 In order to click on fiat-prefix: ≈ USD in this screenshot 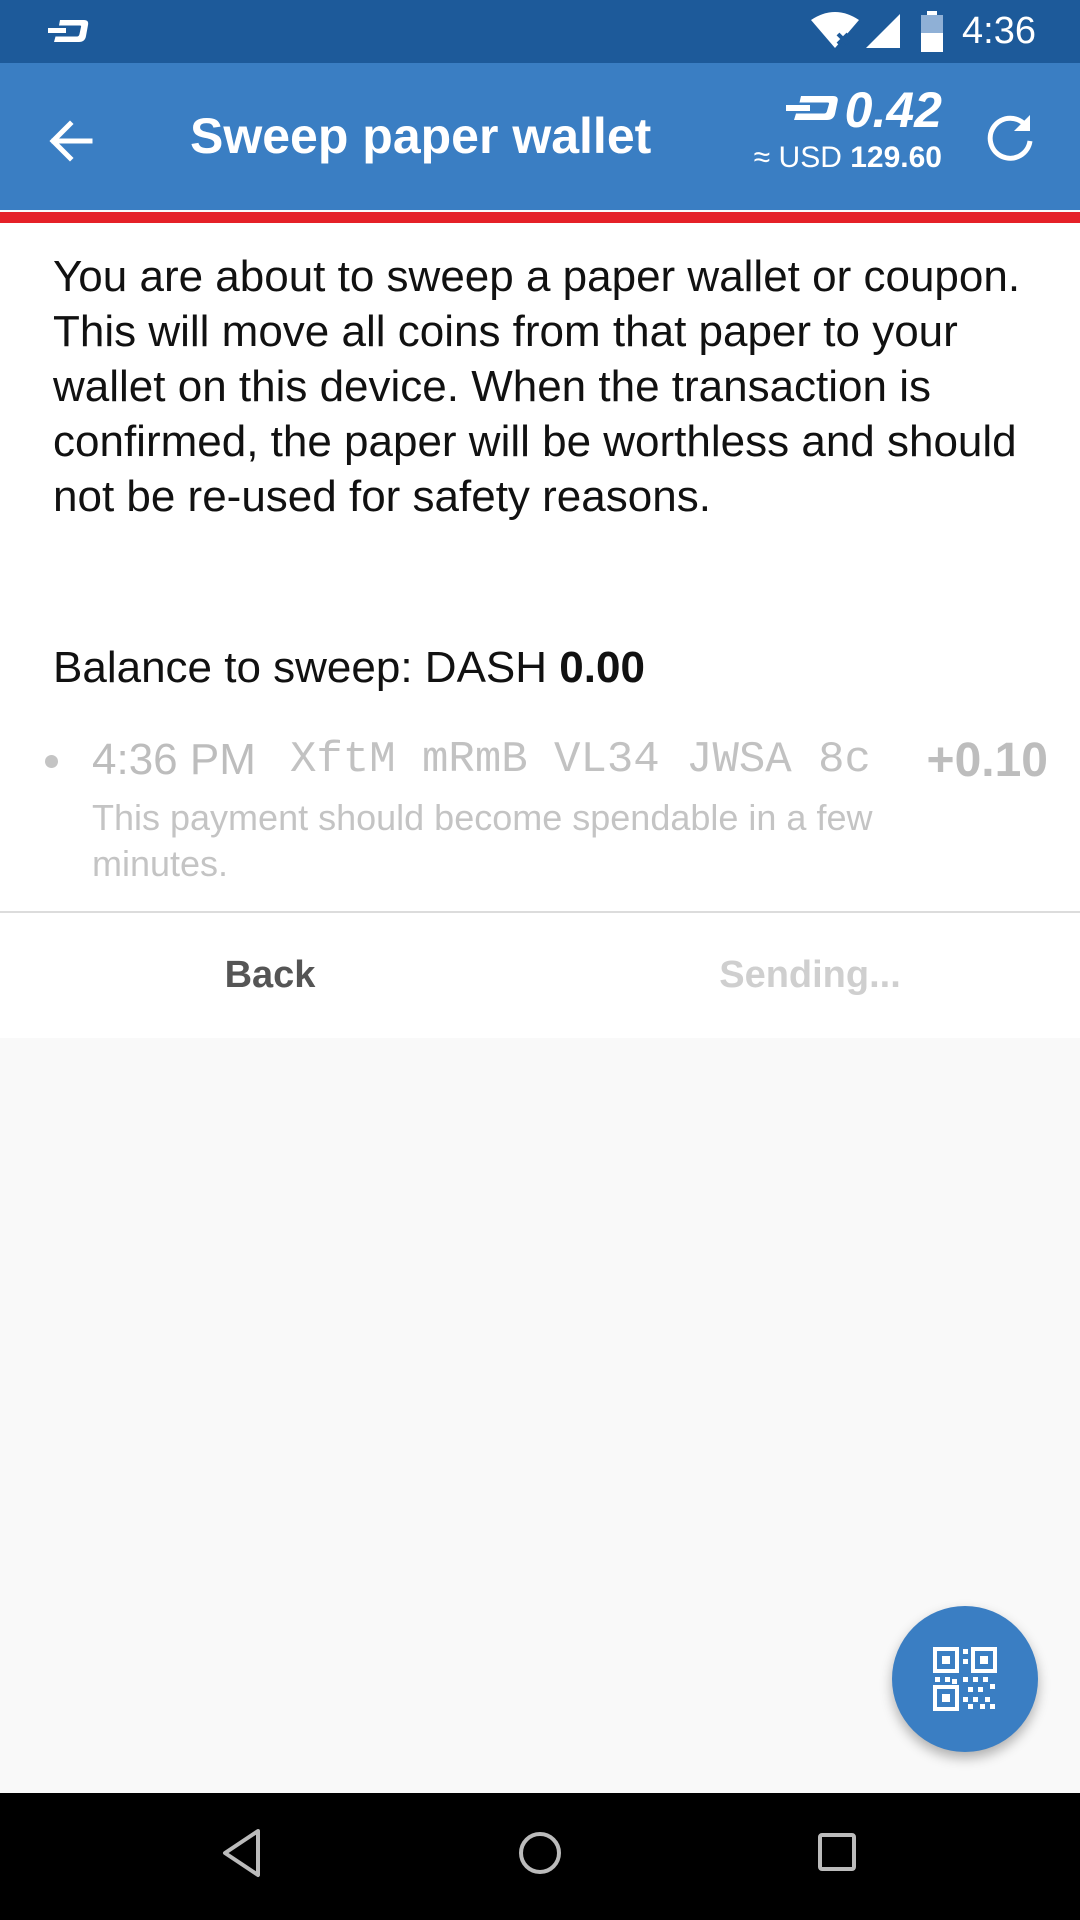, I will do `click(797, 157)`.